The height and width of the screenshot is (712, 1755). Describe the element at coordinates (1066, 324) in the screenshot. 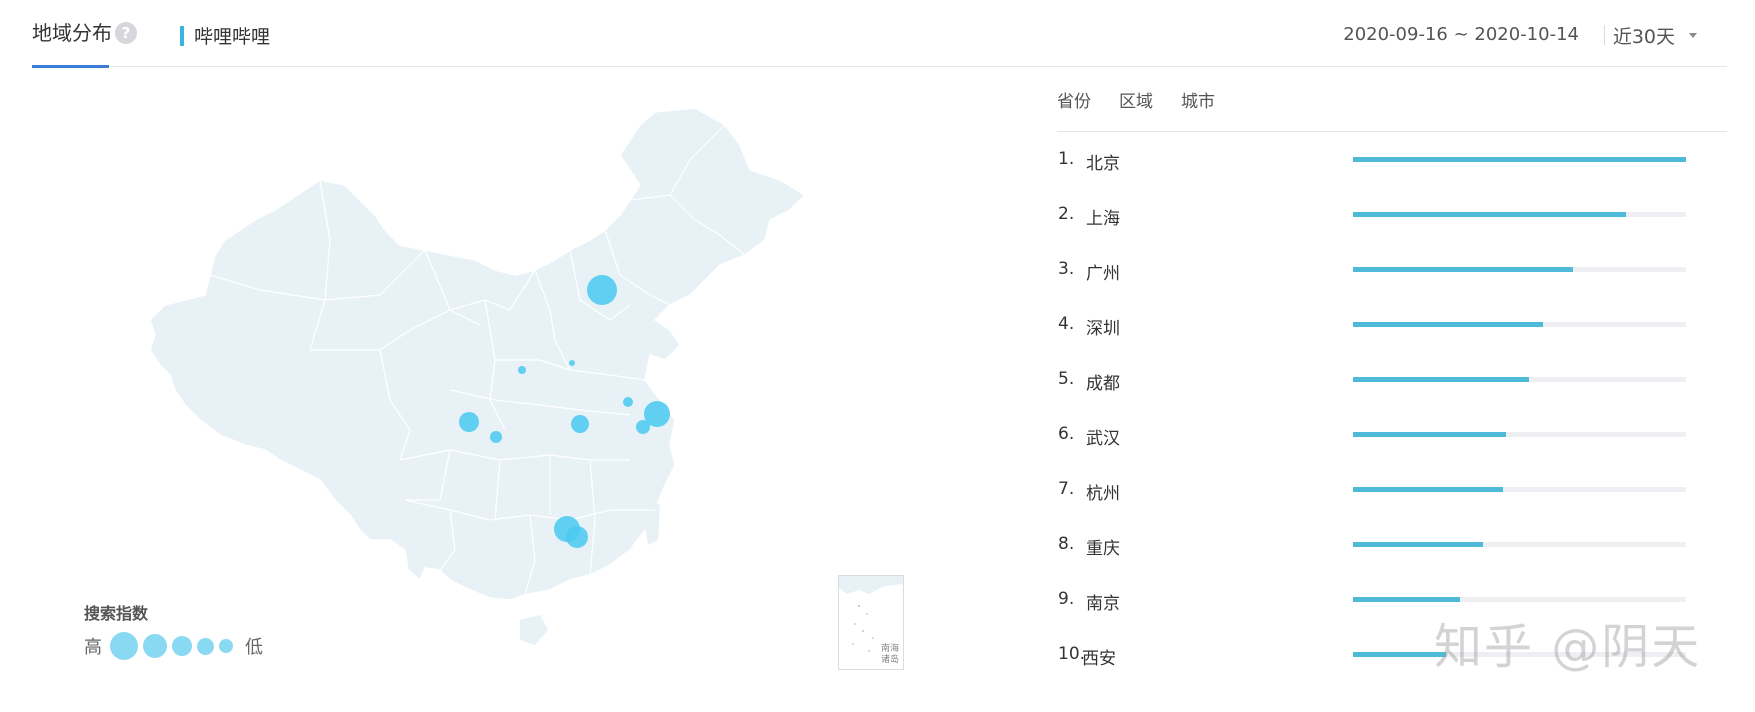

I see `rank-number: 4.` at that location.